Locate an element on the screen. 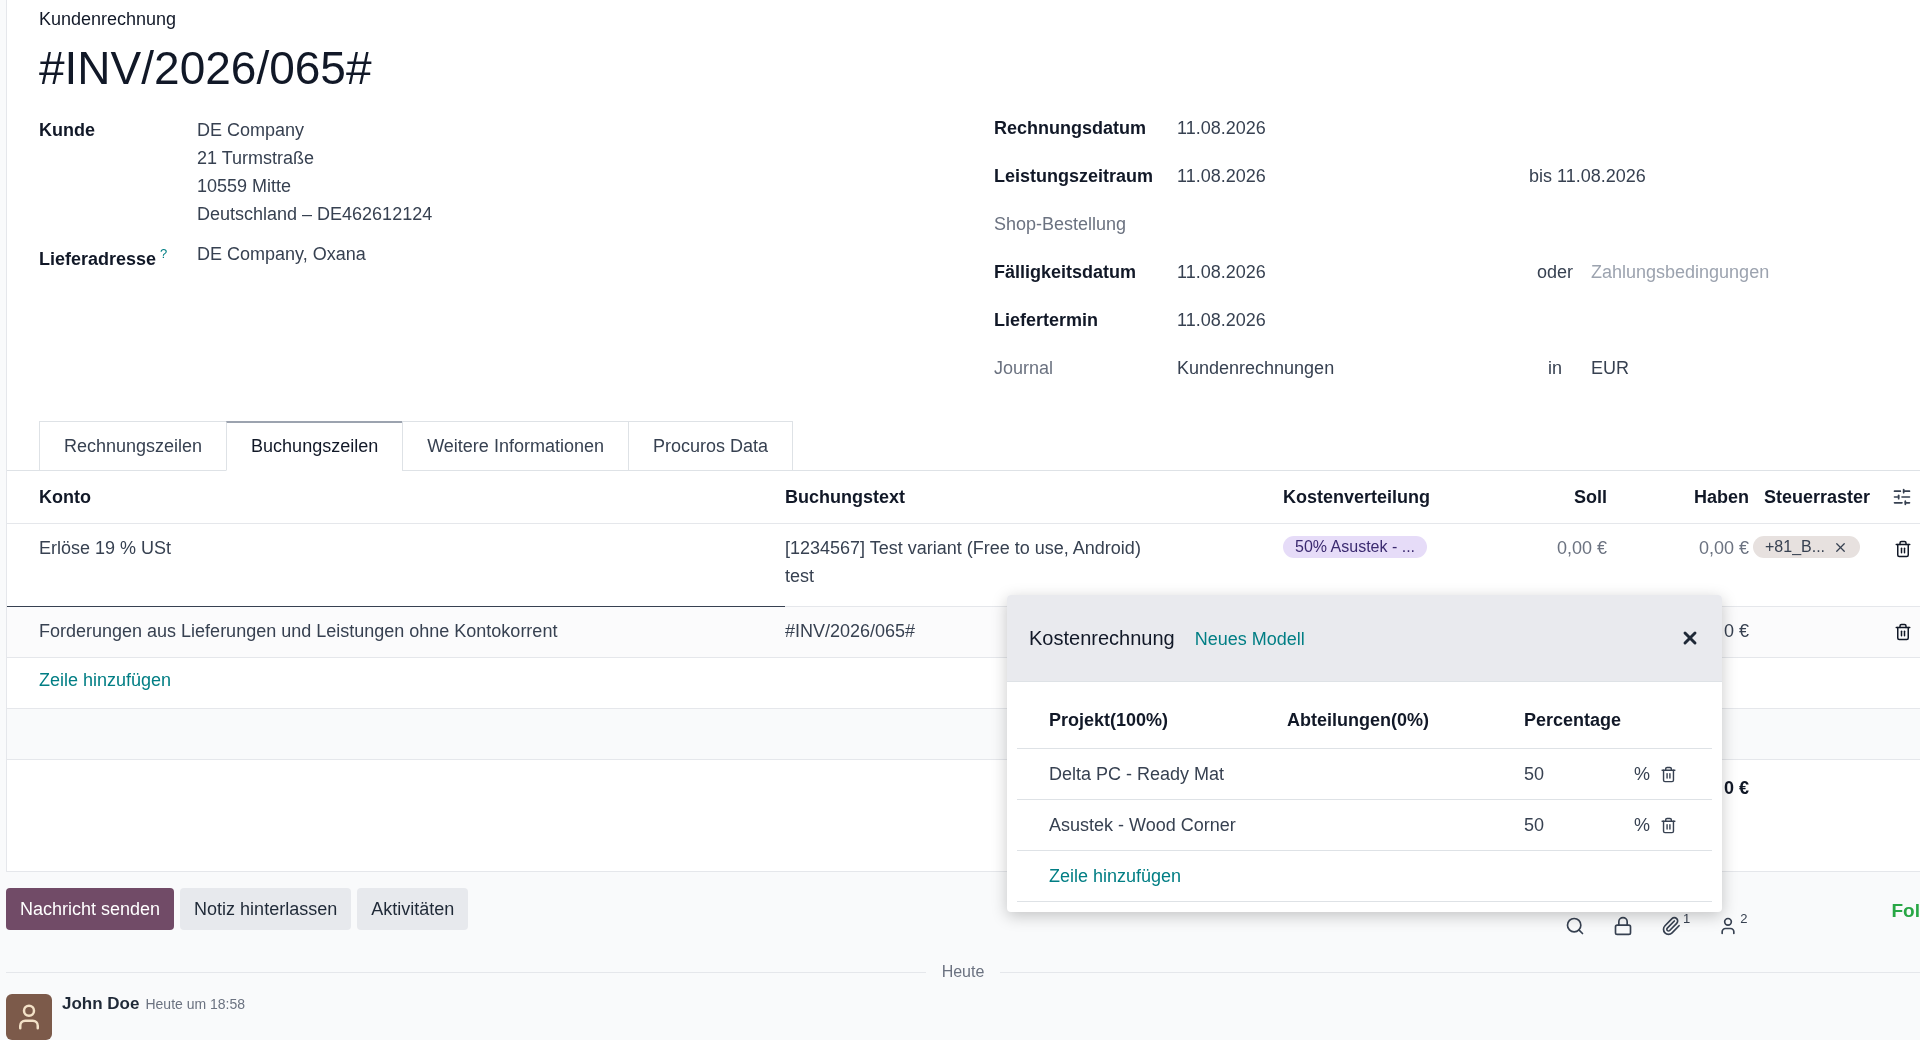 This screenshot has width=1920, height=1040. column-header: Abteilungen(0%) is located at coordinates (1358, 720).